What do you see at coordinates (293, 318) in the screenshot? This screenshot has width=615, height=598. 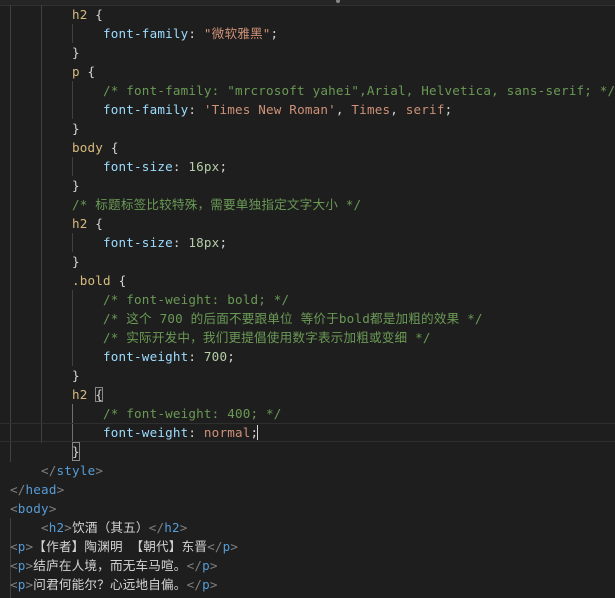 I see `code-comment: /* 这个 700 的后面不要跟单位 等价于bold都是加粗的效果 */` at bounding box center [293, 318].